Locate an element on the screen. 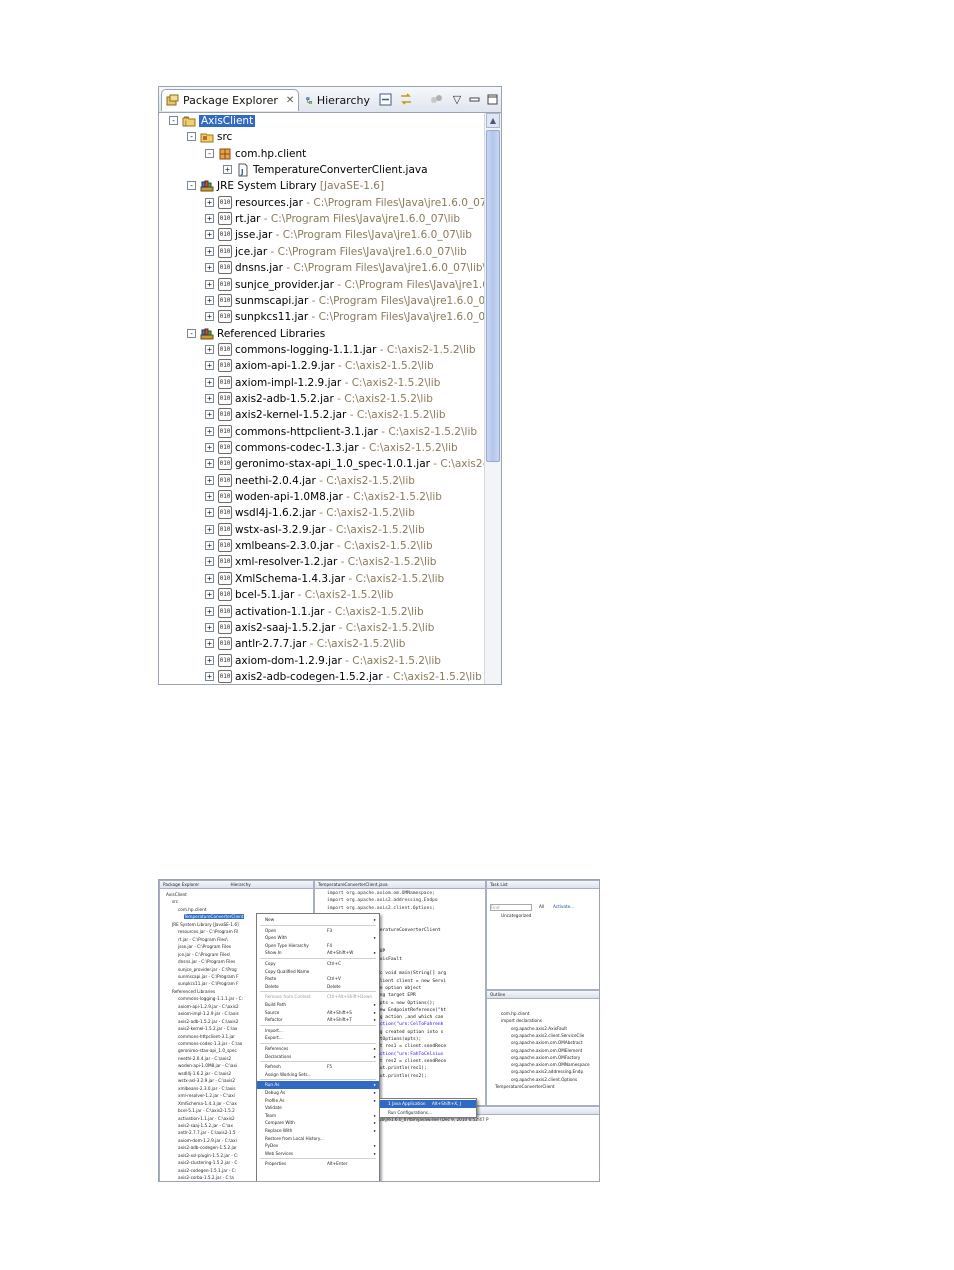 This screenshot has width=954, height=1270. menu-item: Copy Ctrl+C is located at coordinates (318, 964).